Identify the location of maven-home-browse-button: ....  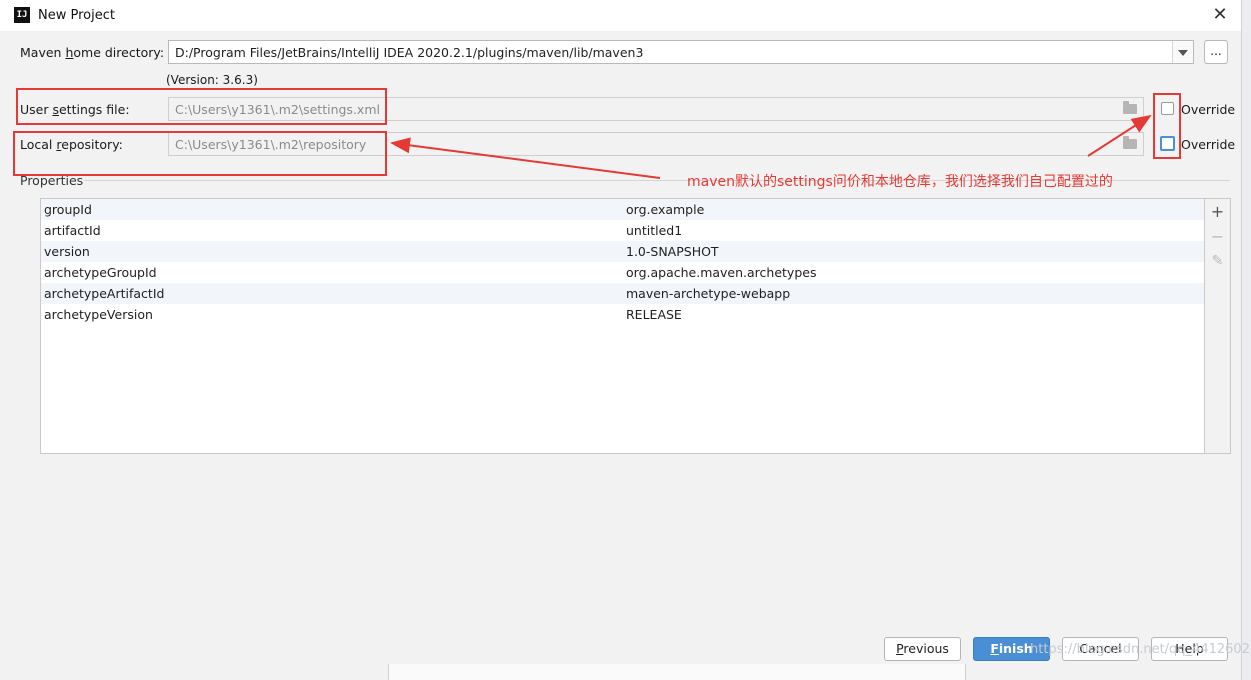
(1216, 52).